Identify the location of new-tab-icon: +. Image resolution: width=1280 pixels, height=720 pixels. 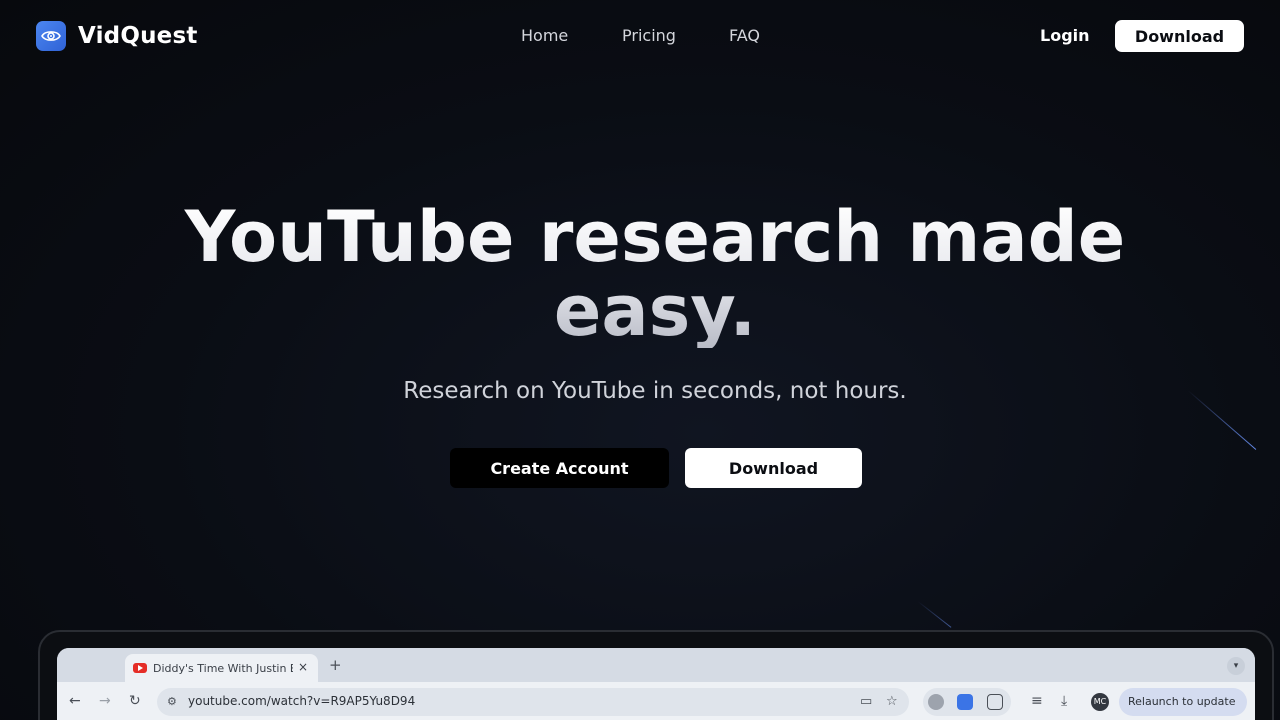
(335, 665).